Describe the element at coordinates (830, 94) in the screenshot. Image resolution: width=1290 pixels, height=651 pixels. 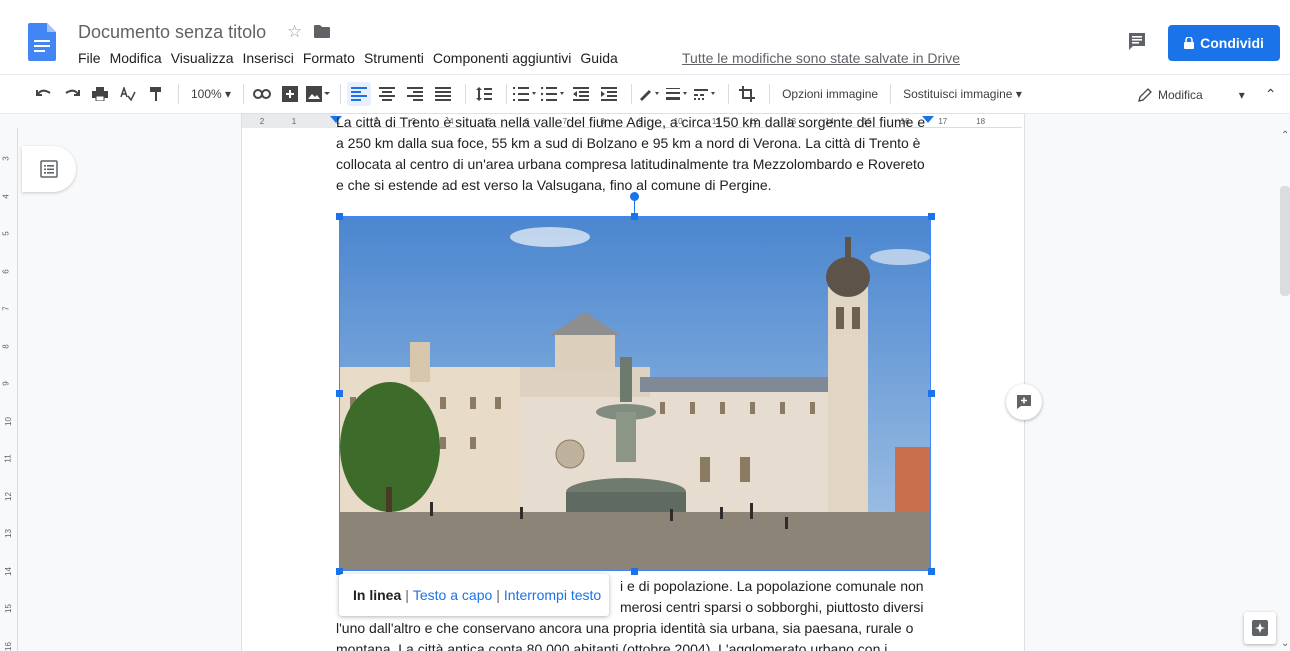
I see `image-options-button: Opzioni immagine` at that location.